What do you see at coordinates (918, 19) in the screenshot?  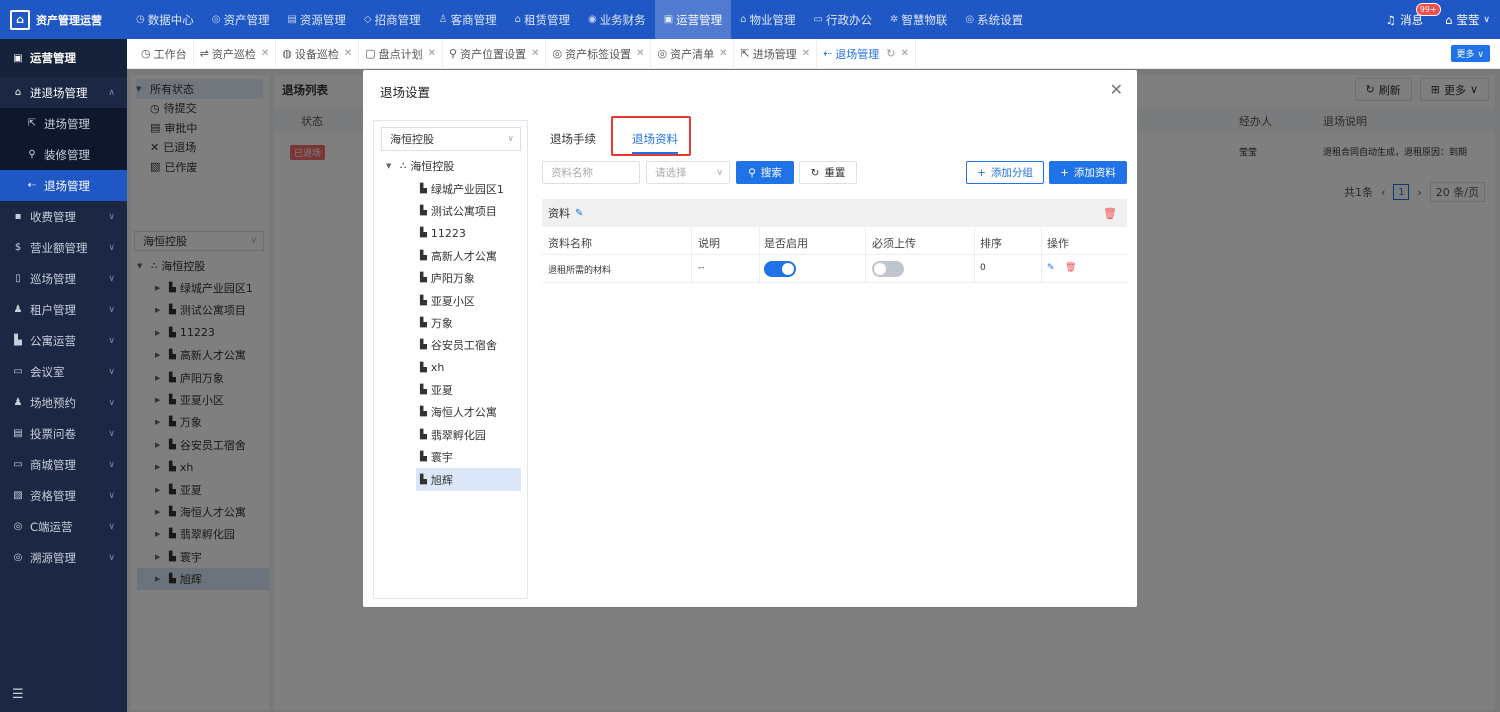 I see `topnav-item: ✲ 智慧物联` at bounding box center [918, 19].